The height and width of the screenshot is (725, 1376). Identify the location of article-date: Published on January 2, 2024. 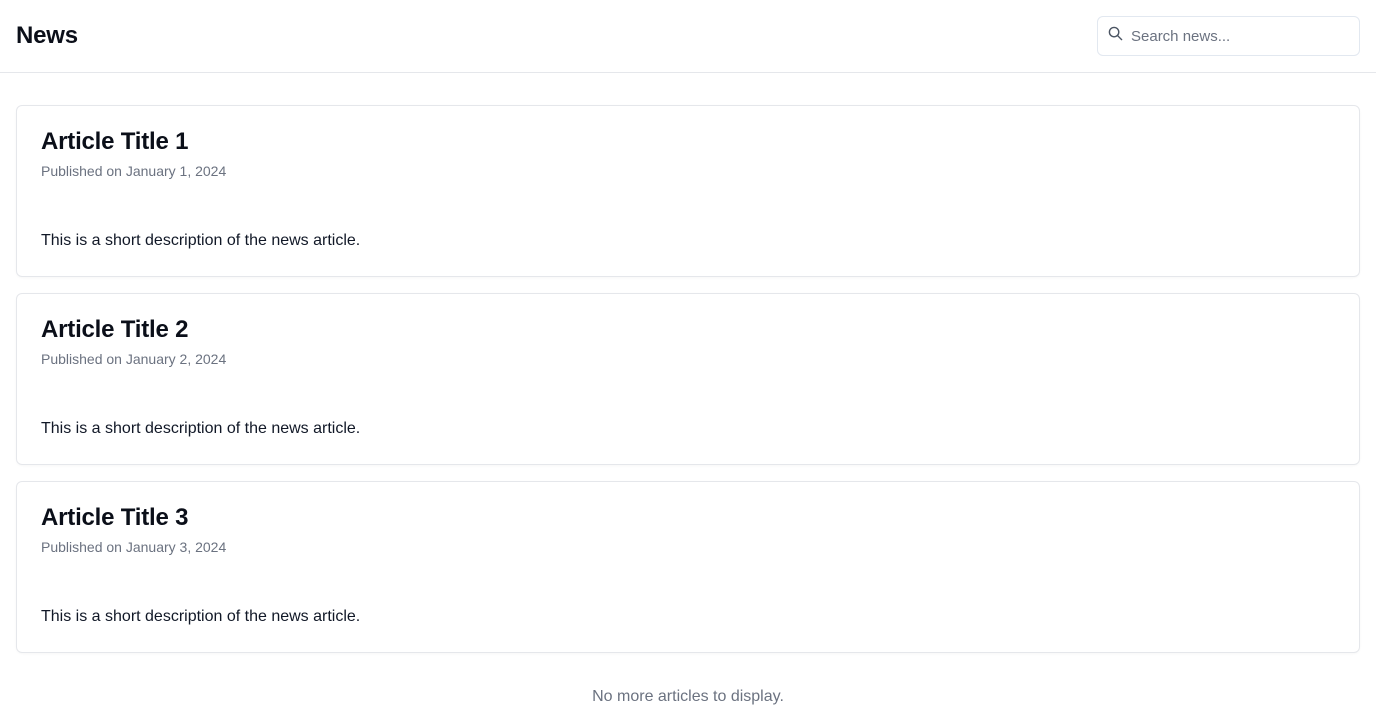
(134, 359).